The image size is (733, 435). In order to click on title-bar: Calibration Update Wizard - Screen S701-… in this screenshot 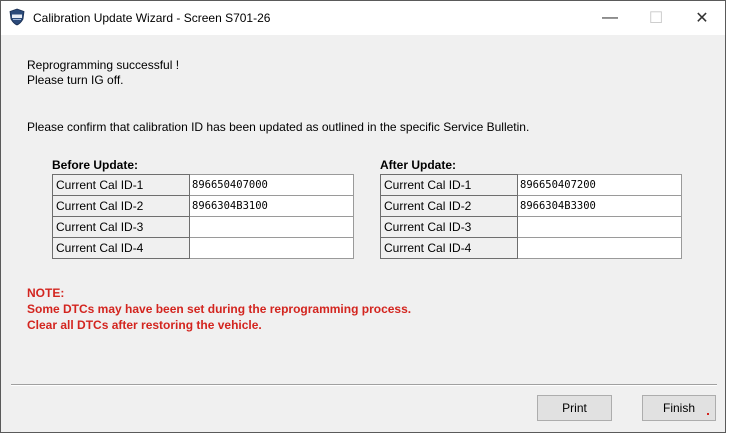, I will do `click(363, 18)`.